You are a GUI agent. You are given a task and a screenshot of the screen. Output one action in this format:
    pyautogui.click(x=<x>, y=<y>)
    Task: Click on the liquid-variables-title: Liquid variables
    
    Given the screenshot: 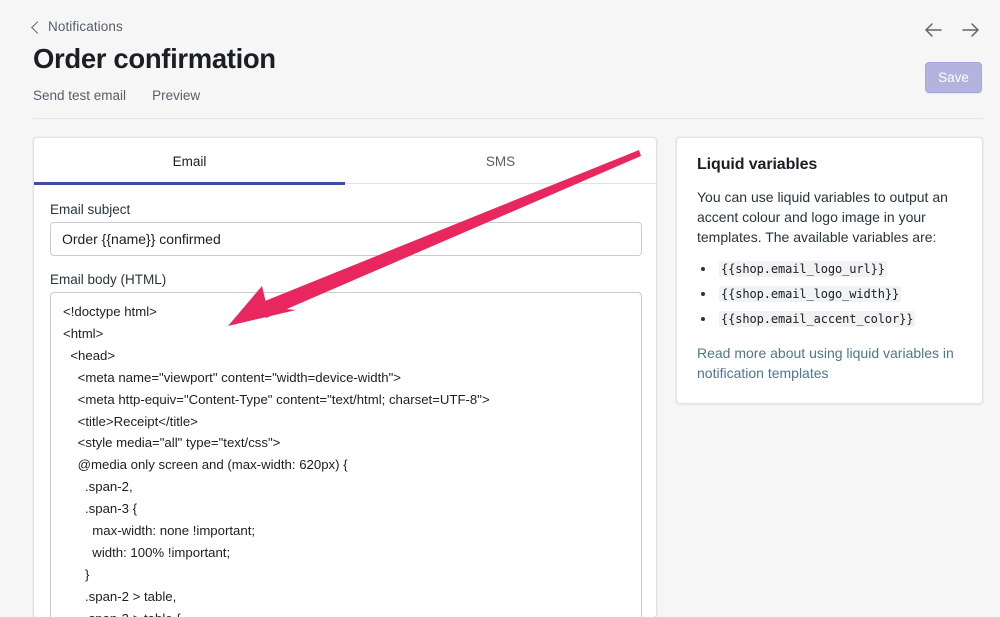 What is the action you would take?
    pyautogui.click(x=757, y=164)
    